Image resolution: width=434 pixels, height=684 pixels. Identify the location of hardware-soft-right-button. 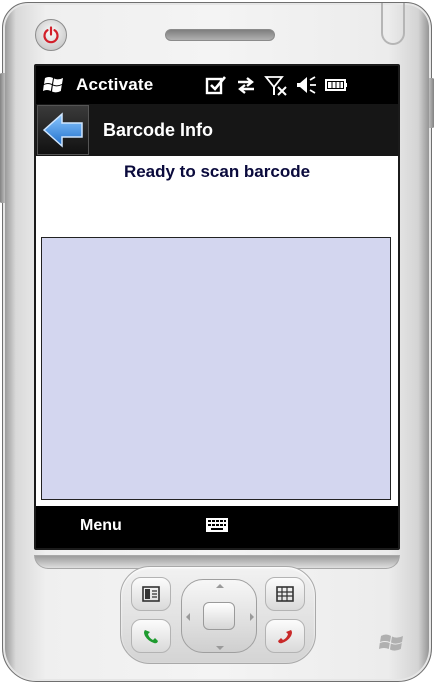
(285, 594).